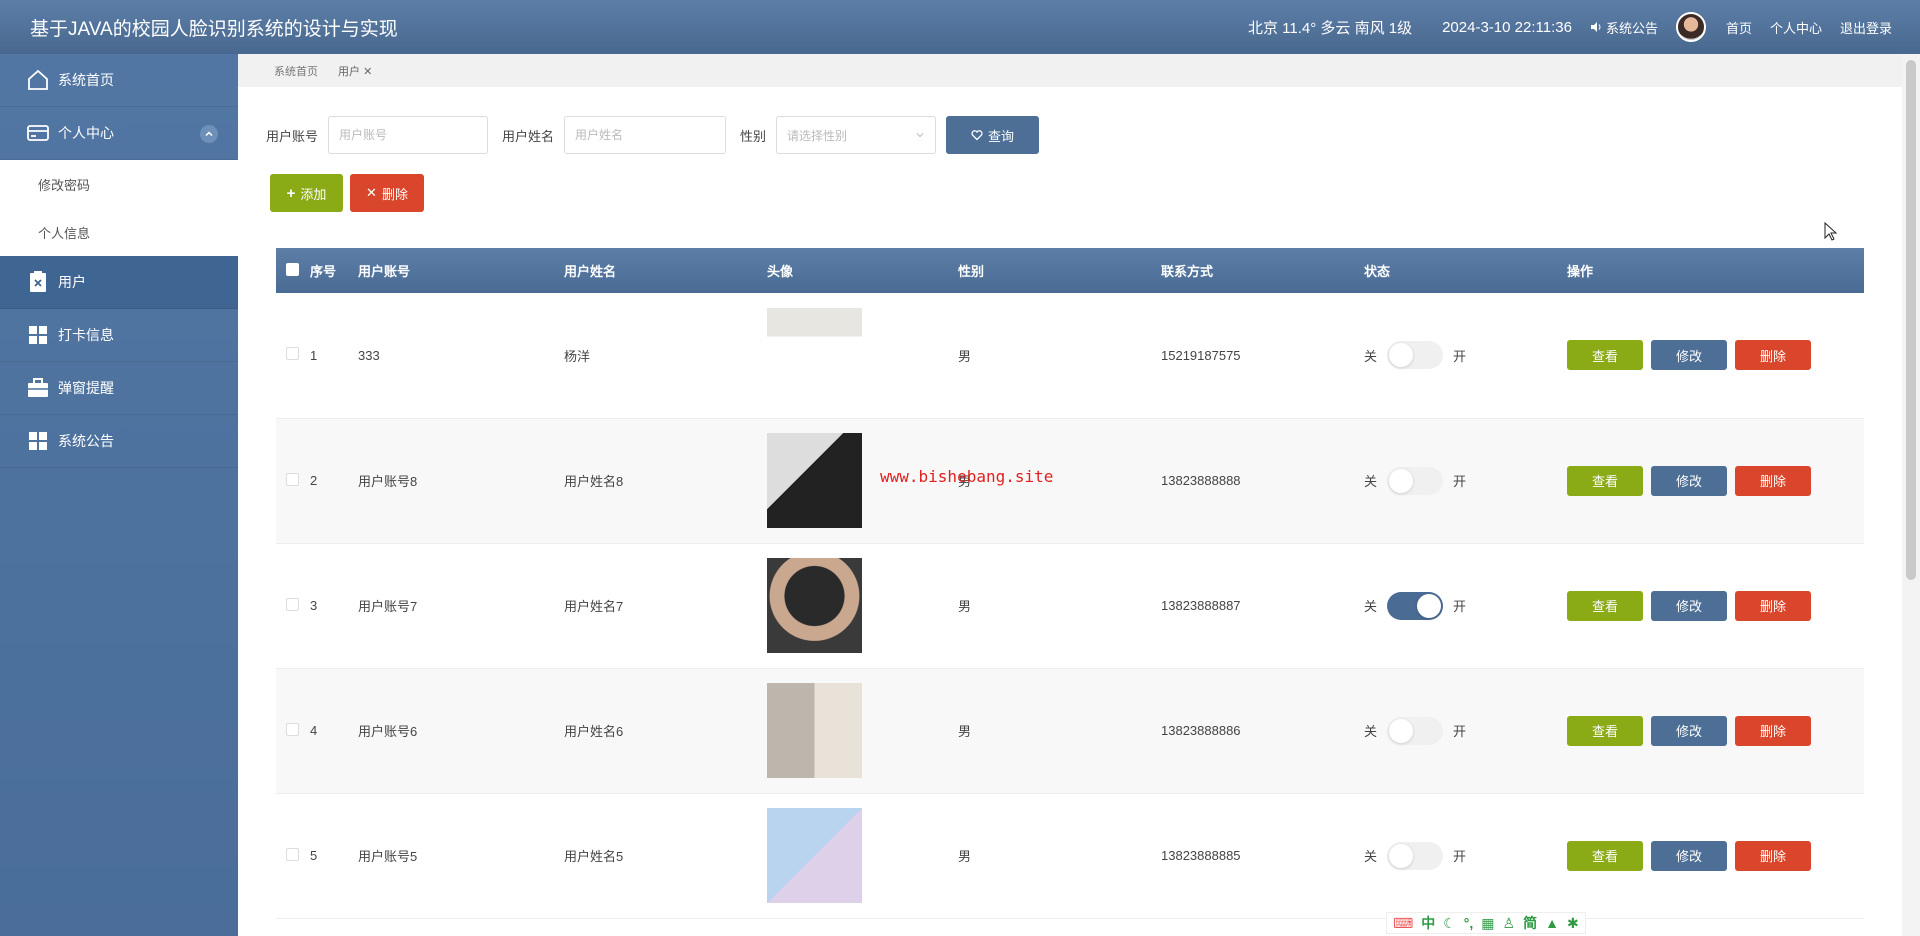 The width and height of the screenshot is (1920, 936). I want to click on breadcrumb-home: 系统首页, so click(296, 71).